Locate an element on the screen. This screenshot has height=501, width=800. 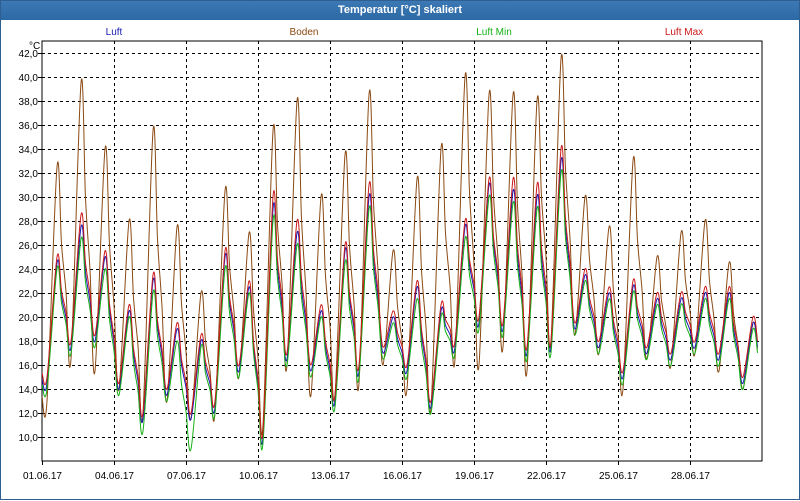
y-tick-label: 26,0 is located at coordinates (29, 246).